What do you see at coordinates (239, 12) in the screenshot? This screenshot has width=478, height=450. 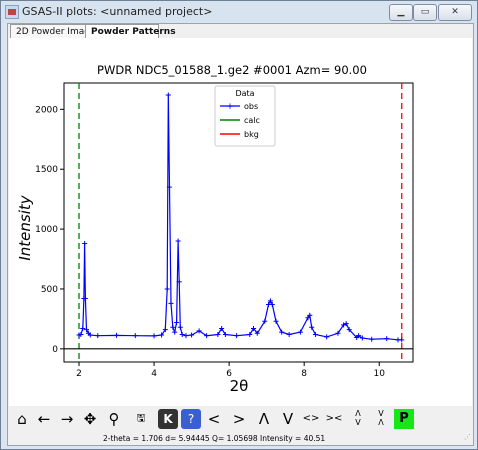 I see `title-bar: GSAS-II plots: <unnamed project> ▁ ▭ ✕` at bounding box center [239, 12].